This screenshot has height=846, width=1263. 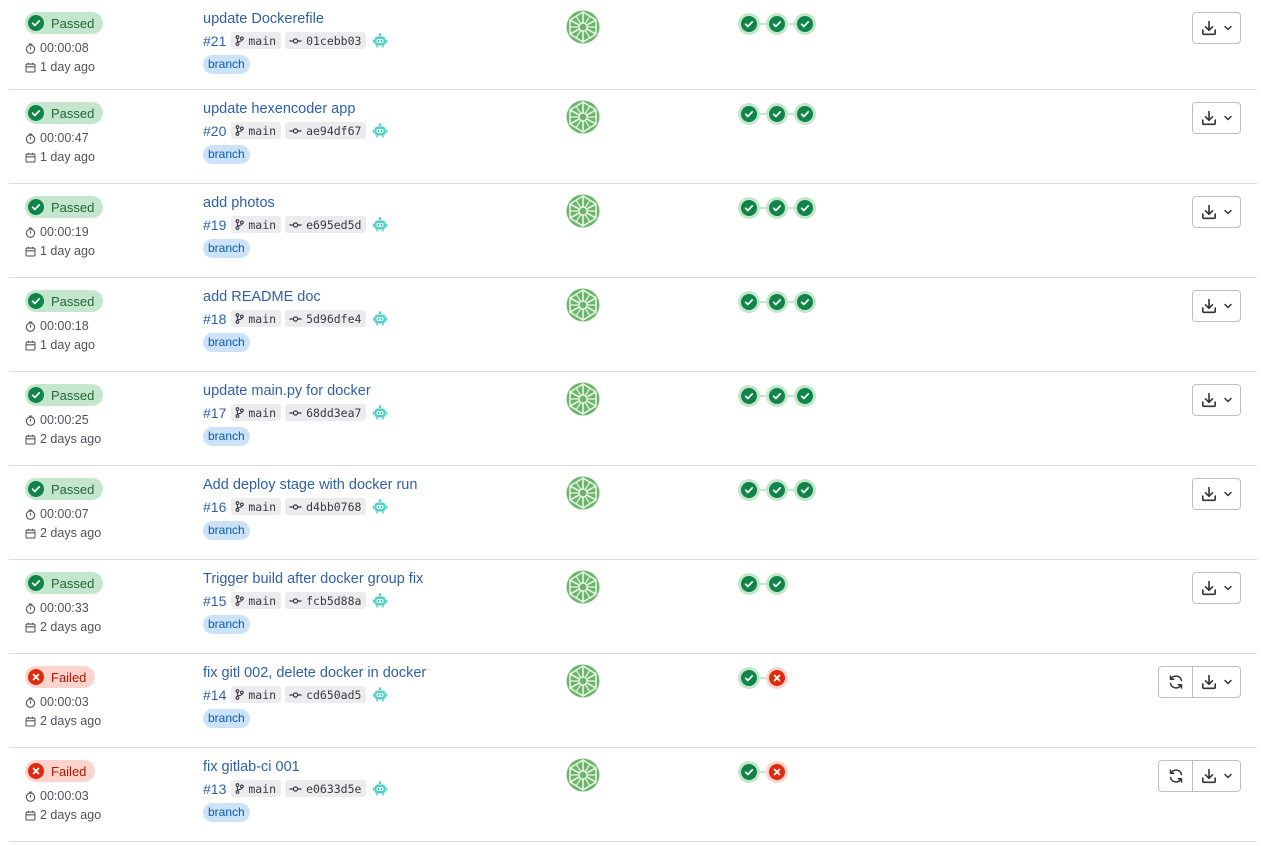 I want to click on pipeline-id-link: #14, so click(x=214, y=695).